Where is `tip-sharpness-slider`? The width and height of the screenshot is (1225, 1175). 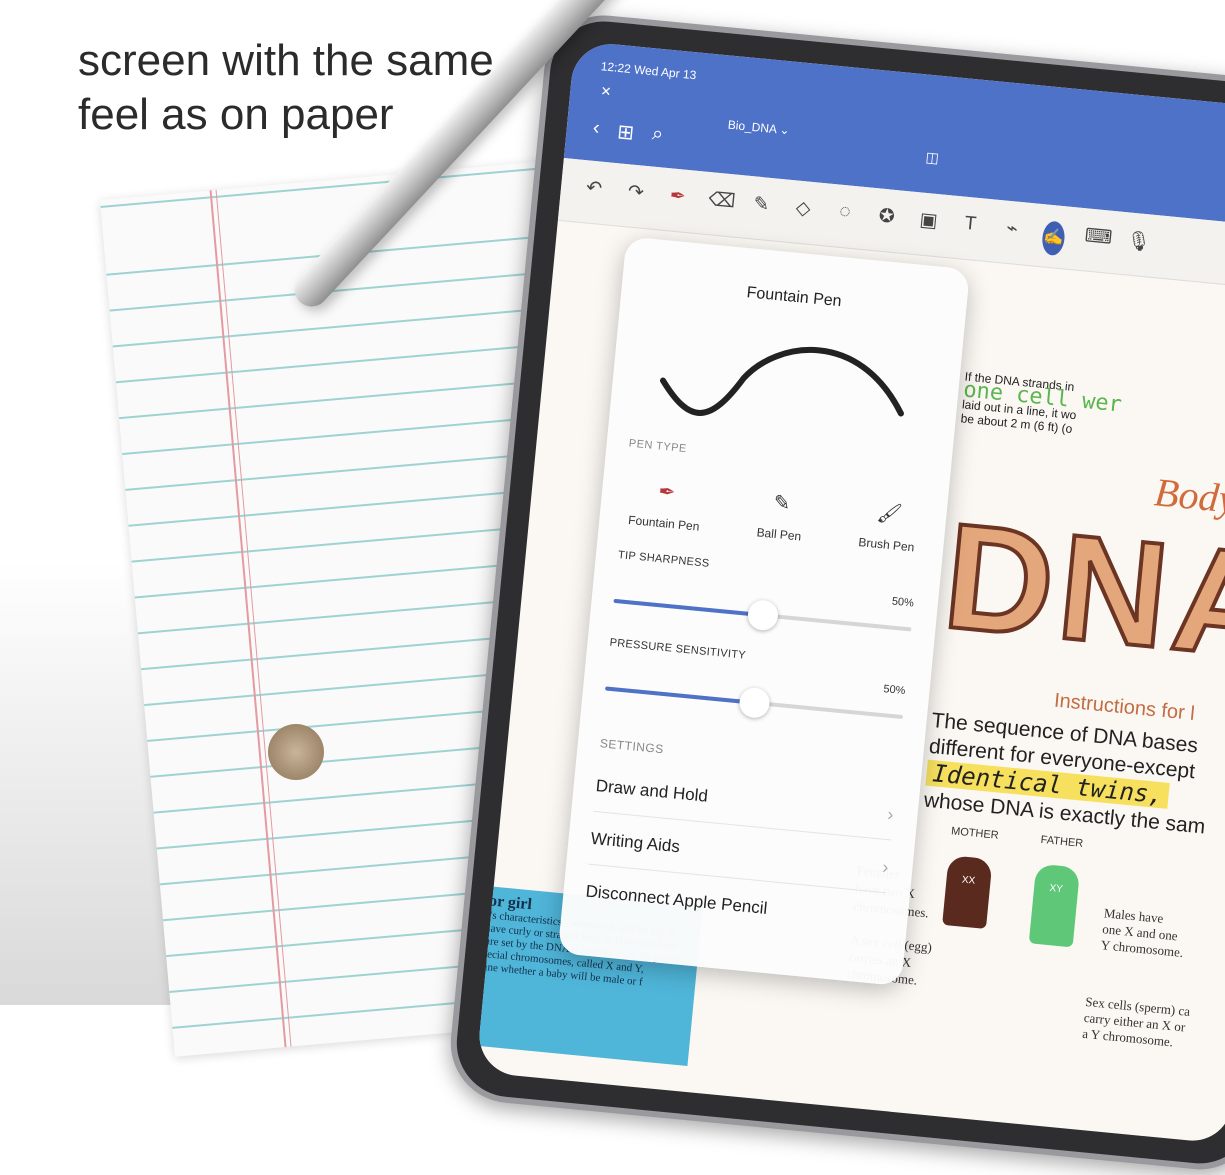
tip-sharpness-slider is located at coordinates (762, 615).